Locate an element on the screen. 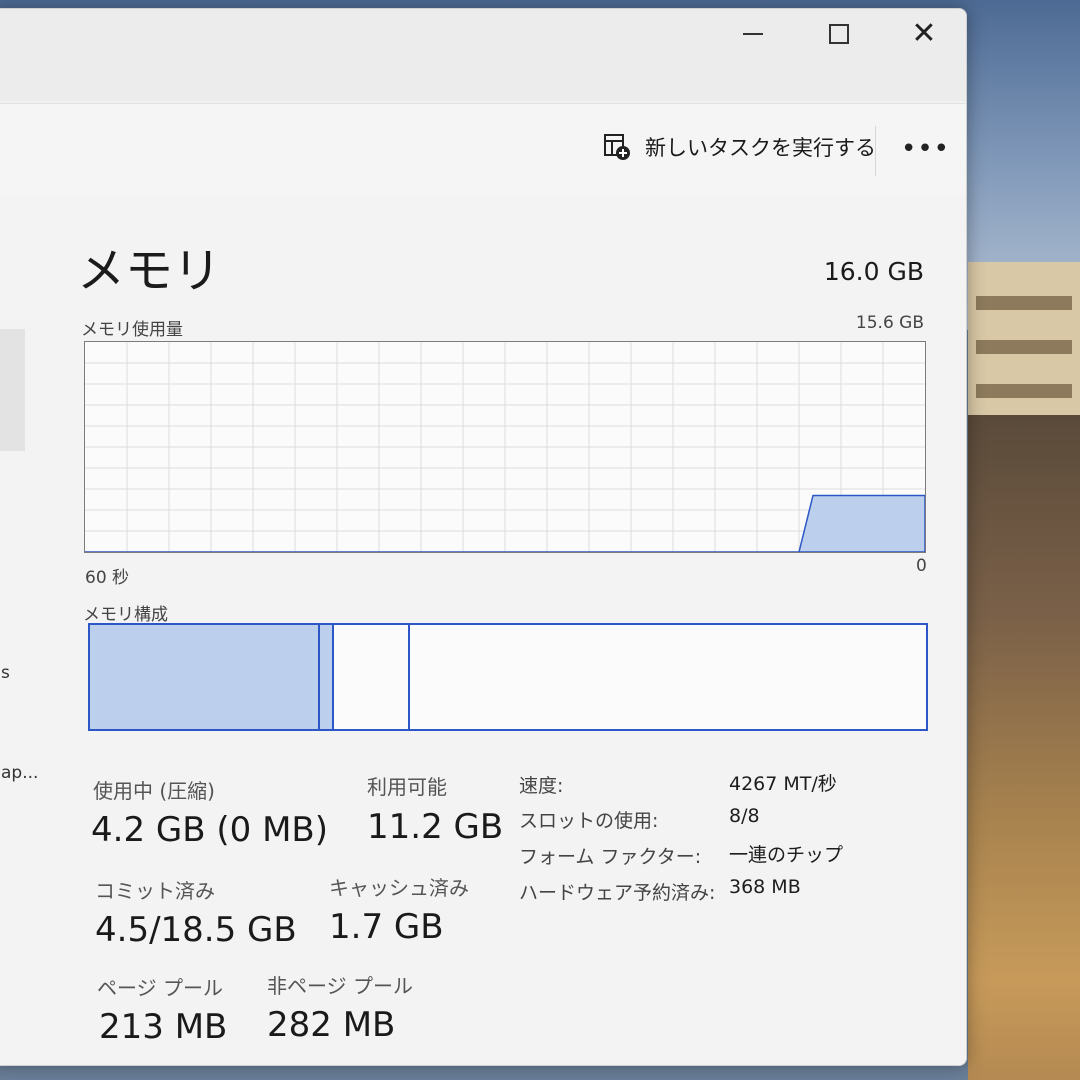  minimize-icon is located at coordinates (753, 34).